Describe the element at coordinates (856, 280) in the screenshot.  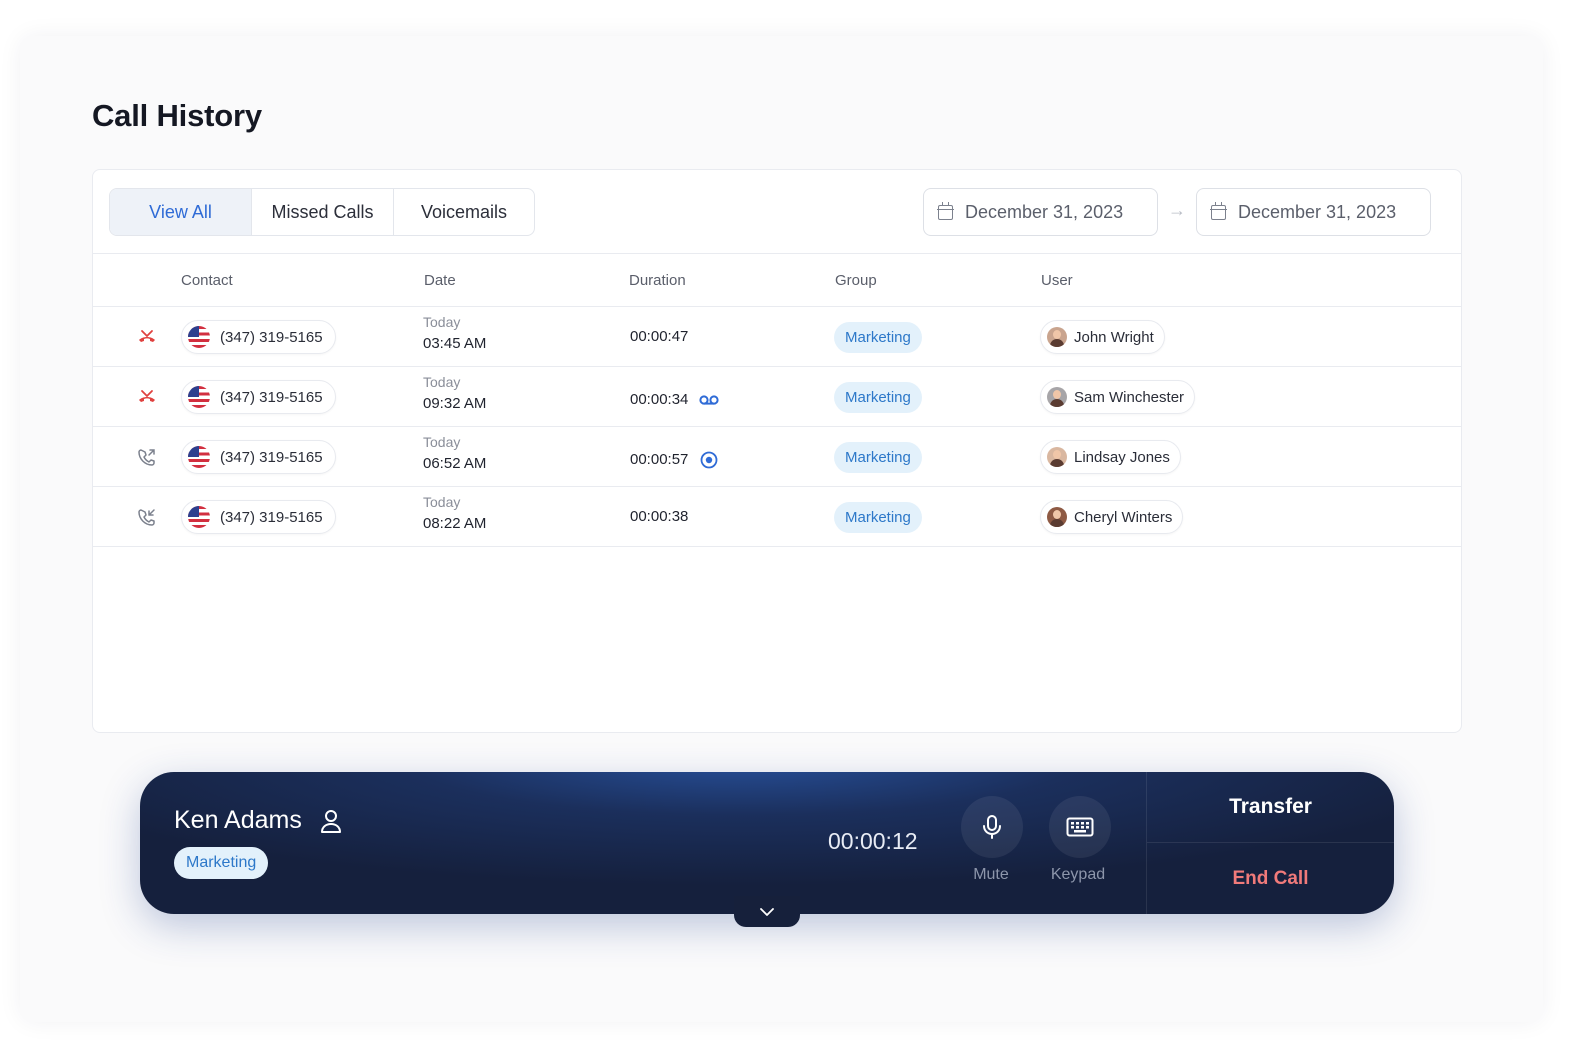
I see `column-header-group: Group` at that location.